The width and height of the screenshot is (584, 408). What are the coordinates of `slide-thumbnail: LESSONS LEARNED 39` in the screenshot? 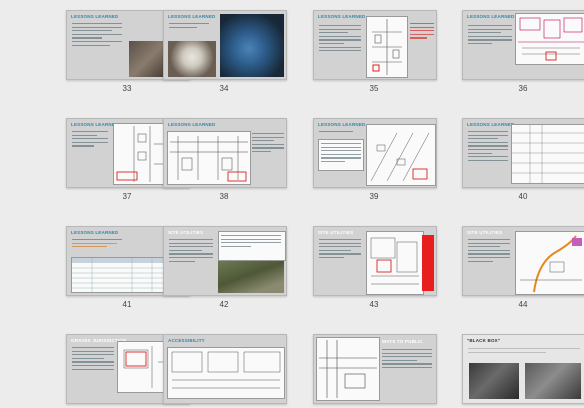 It's located at (375, 159).